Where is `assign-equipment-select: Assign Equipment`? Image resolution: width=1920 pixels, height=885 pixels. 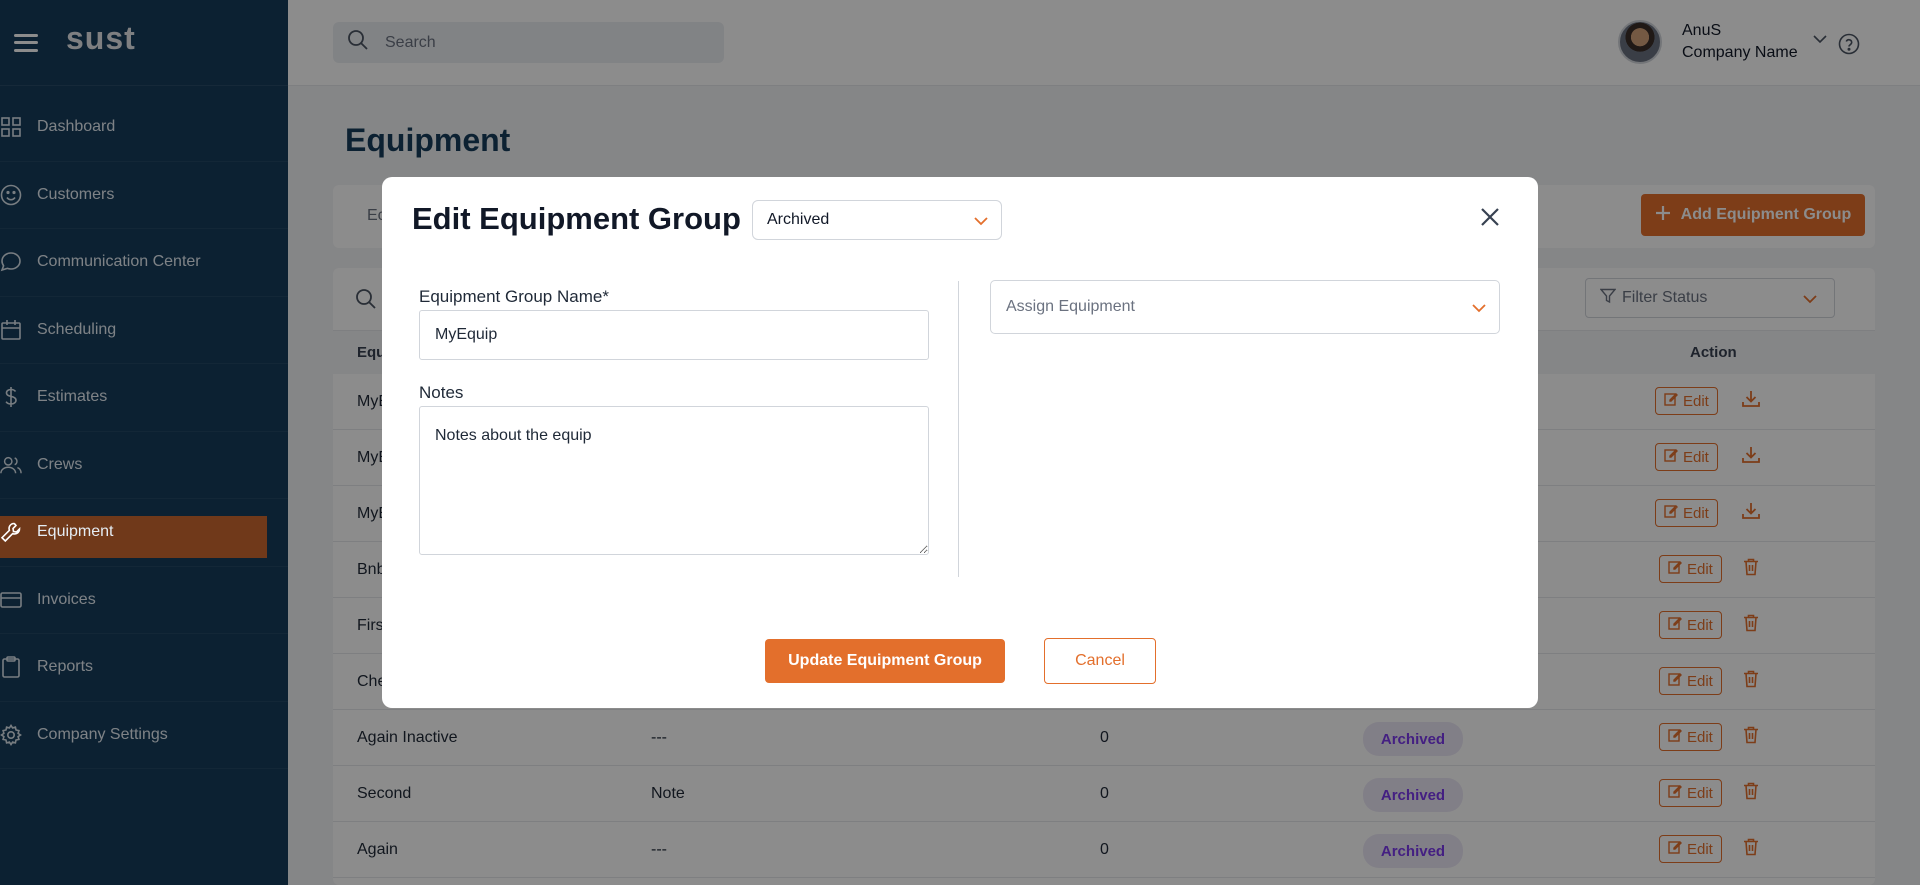
assign-equipment-select: Assign Equipment is located at coordinates (1245, 307).